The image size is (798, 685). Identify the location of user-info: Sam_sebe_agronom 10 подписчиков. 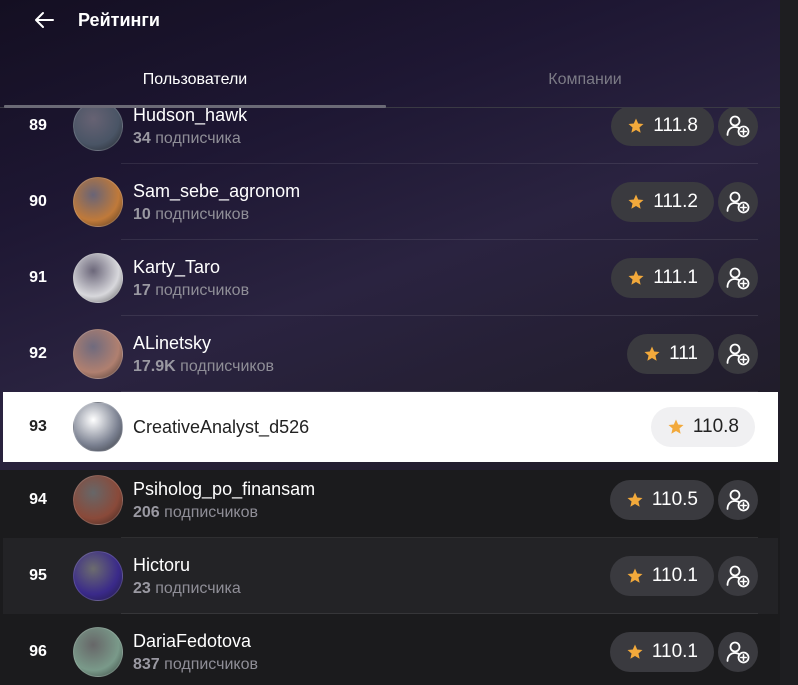
(216, 202).